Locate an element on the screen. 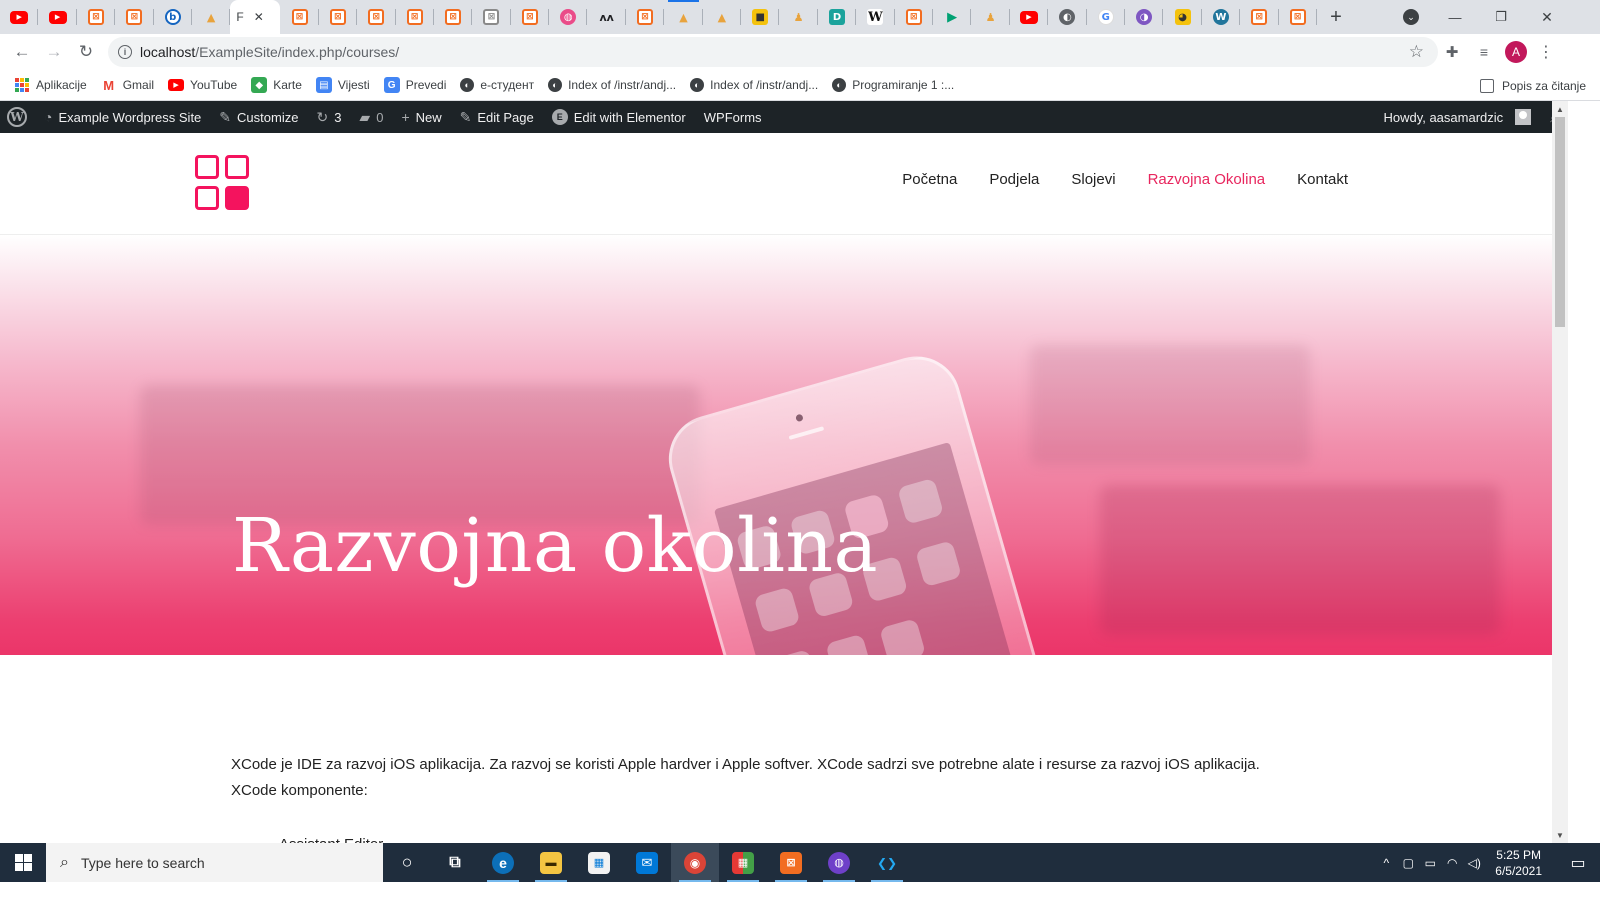  customize-link: ✎ Customize is located at coordinates (258, 117).